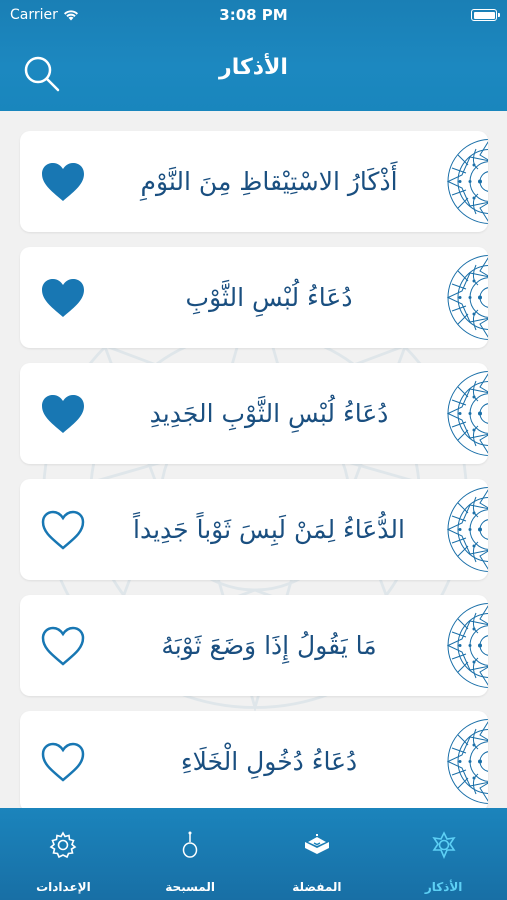 The height and width of the screenshot is (900, 507). I want to click on tab-favorites: المفضلة, so click(317, 854).